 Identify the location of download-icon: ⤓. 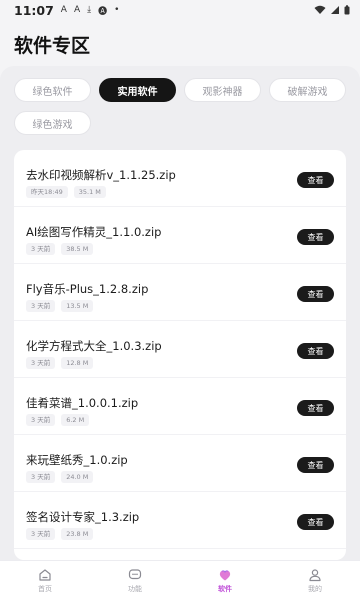
(89, 10).